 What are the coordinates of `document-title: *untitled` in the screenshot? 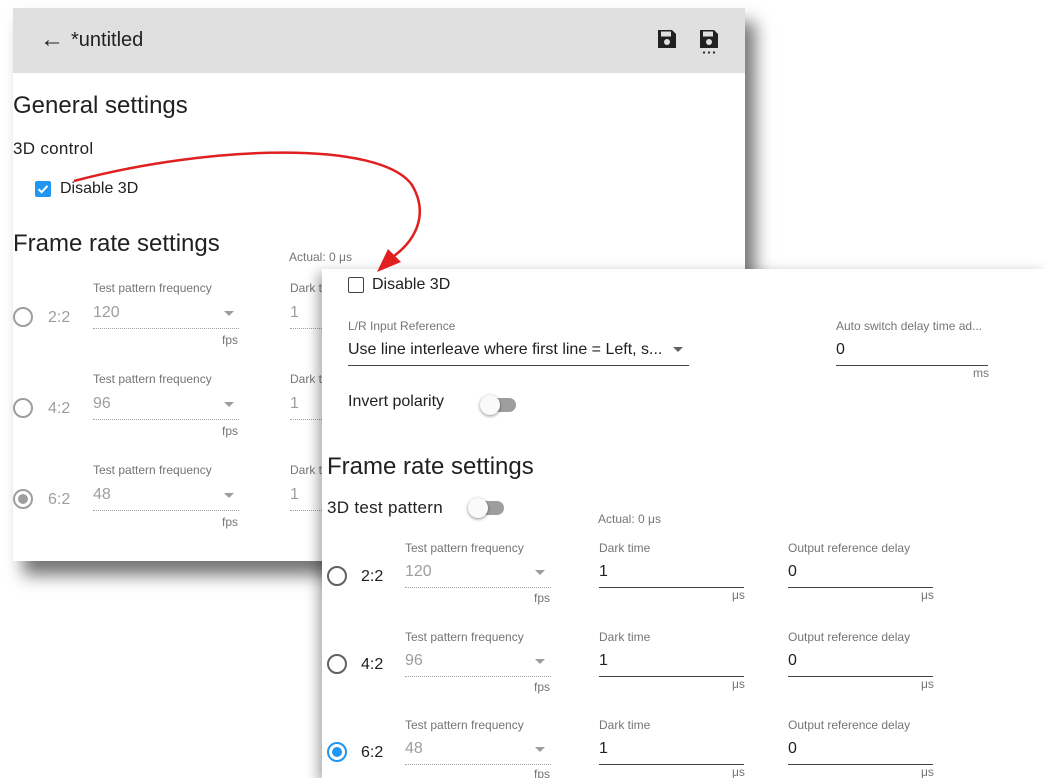 It's located at (107, 40).